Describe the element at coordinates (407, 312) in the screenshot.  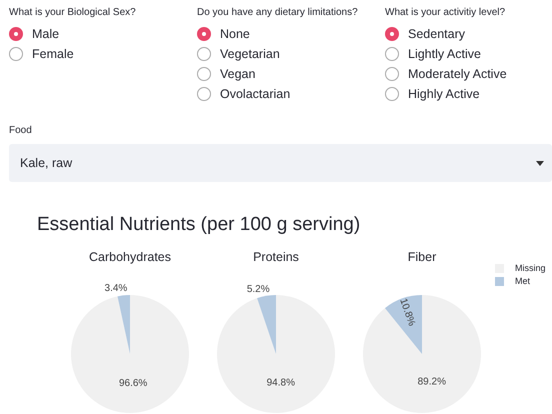
I see `data-label: 10.8%` at that location.